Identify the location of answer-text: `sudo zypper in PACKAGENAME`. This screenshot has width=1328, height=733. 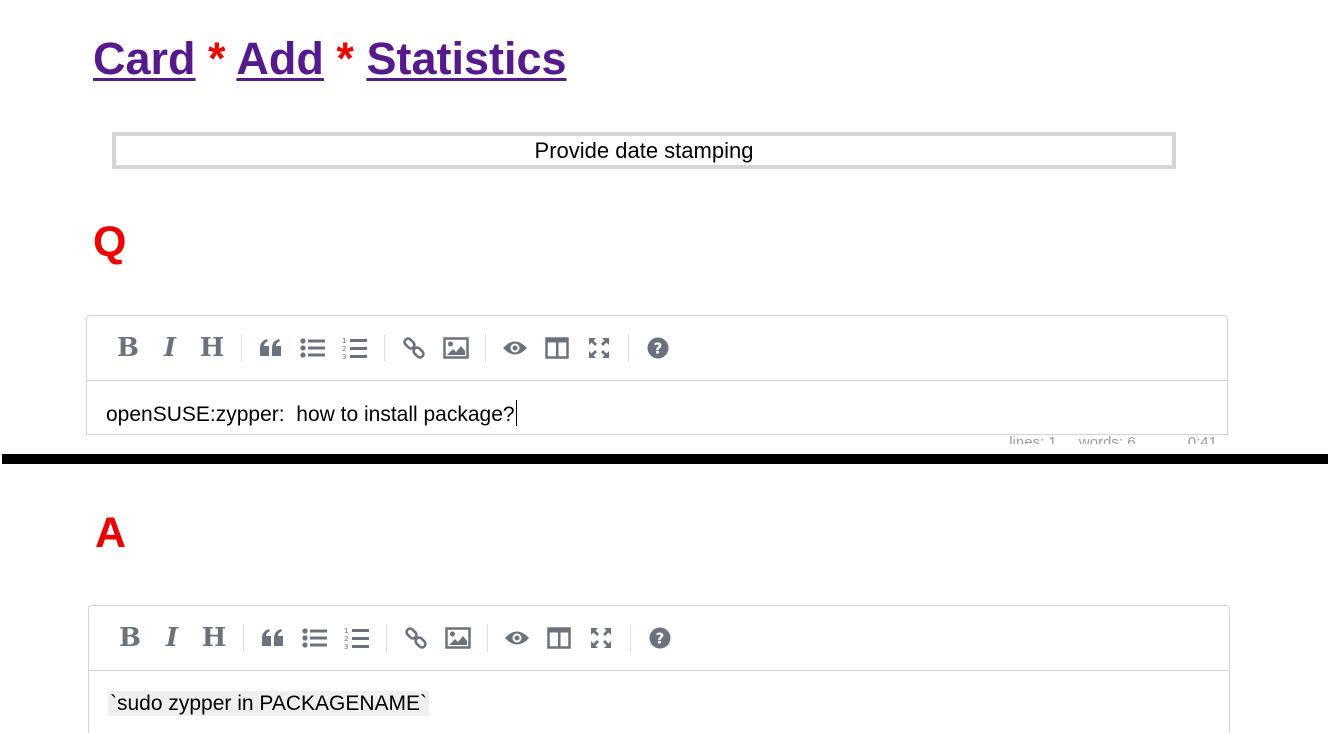
(269, 703).